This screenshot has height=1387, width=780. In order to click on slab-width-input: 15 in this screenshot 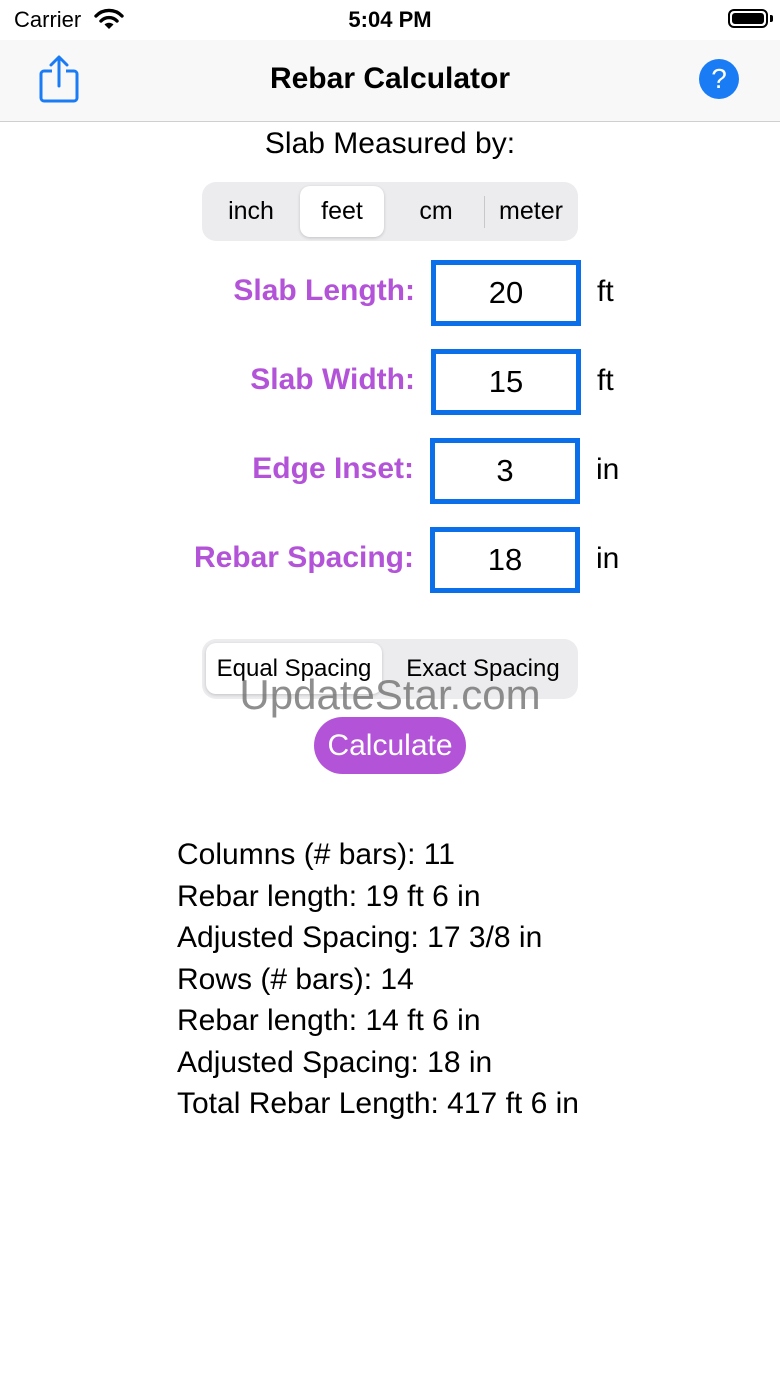, I will do `click(506, 382)`.